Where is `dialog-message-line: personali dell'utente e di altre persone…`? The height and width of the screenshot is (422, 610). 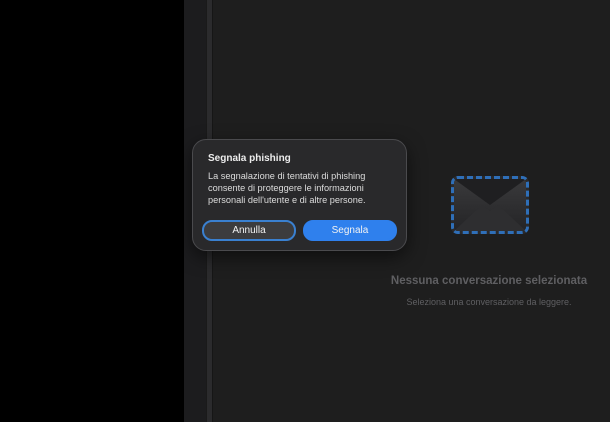
dialog-message-line: personali dell'utente e di altre persone… is located at coordinates (287, 200).